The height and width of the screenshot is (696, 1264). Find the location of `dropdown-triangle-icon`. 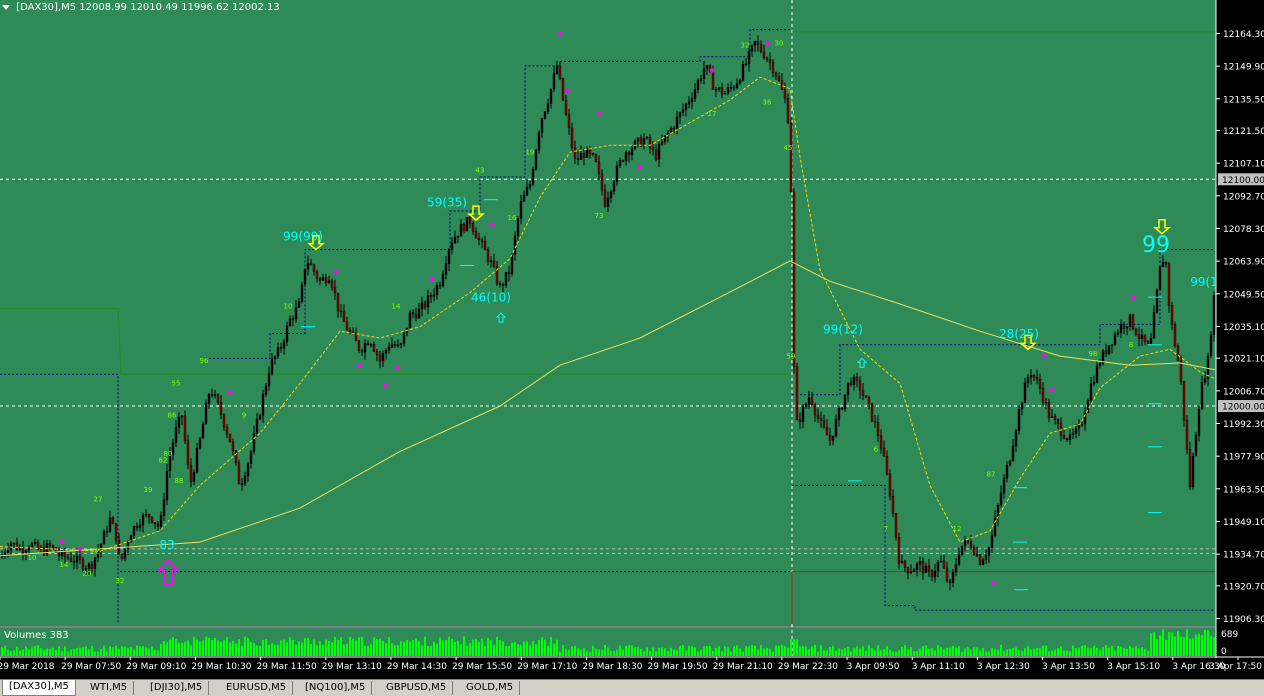

dropdown-triangle-icon is located at coordinates (6, 7).